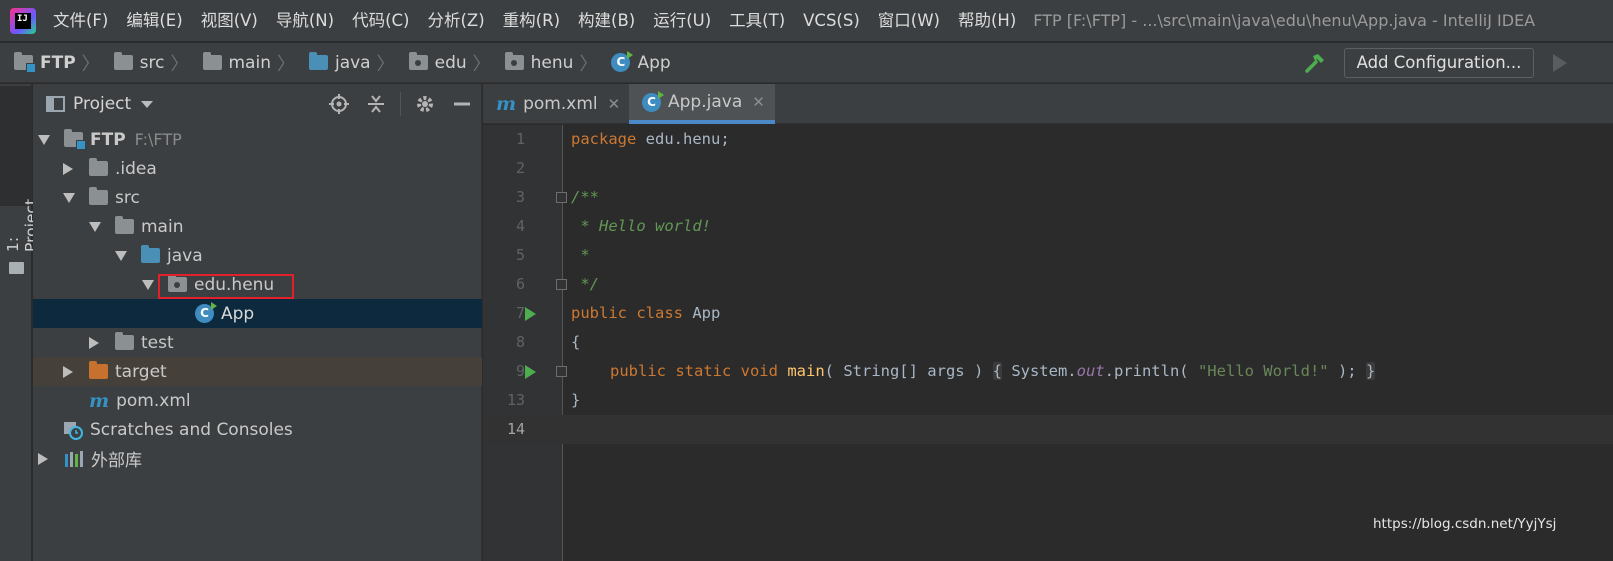 This screenshot has width=1613, height=561. Describe the element at coordinates (80, 20) in the screenshot. I see `menu-file: 文件(F)` at that location.